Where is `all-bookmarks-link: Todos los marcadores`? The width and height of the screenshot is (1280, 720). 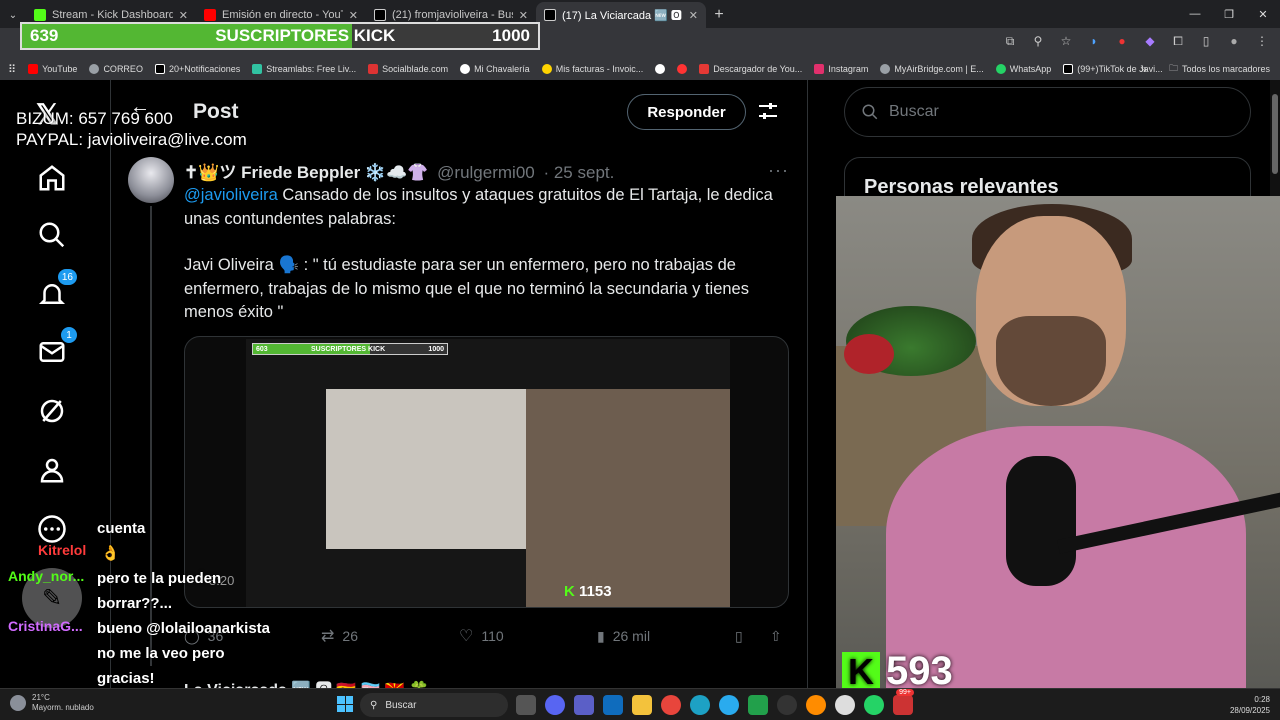
all-bookmarks-link: Todos los marcadores is located at coordinates (1226, 69).